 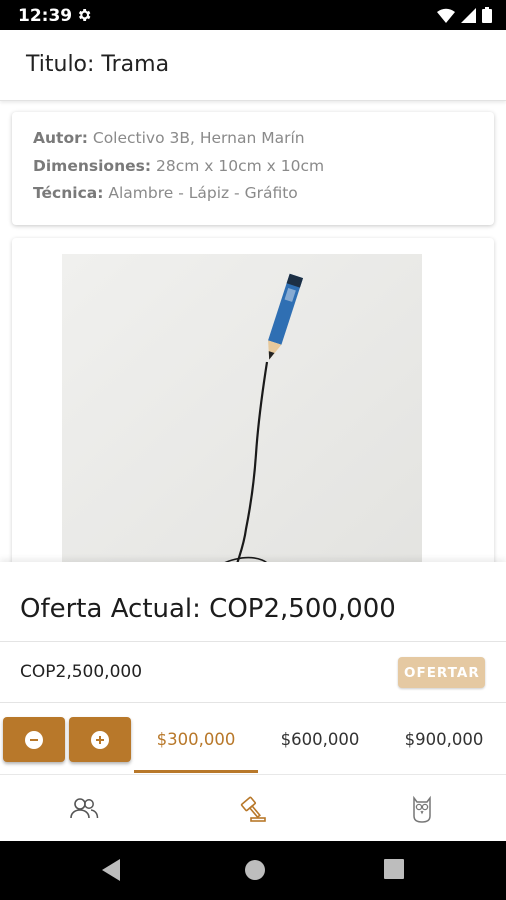 I want to click on back-icon, so click(x=112, y=870).